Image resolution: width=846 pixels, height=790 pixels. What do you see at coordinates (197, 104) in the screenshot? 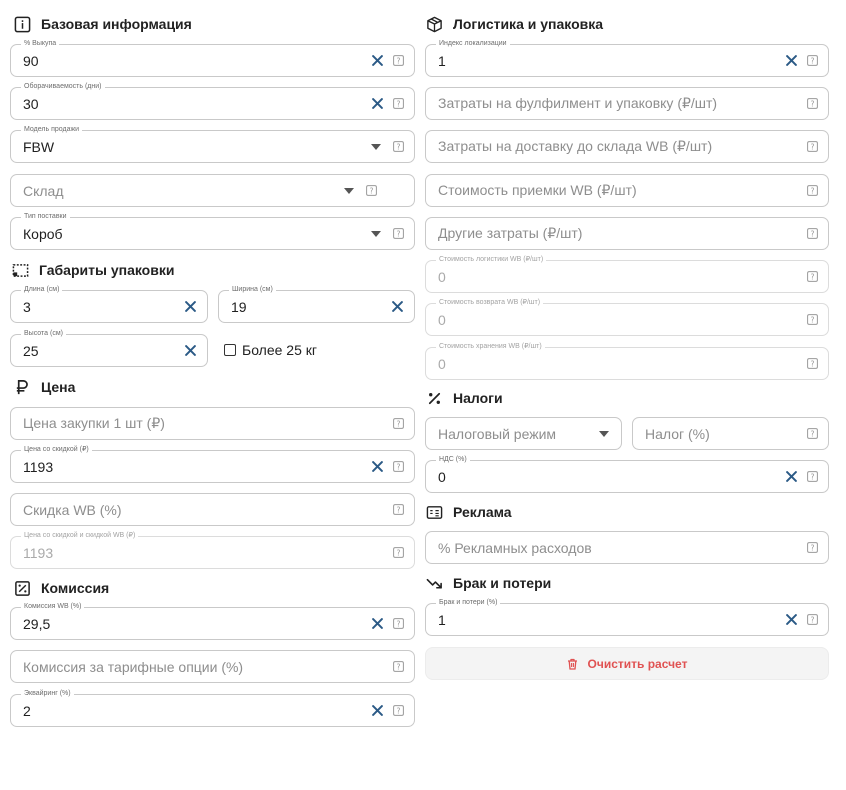
I see `turnover-value: 30` at bounding box center [197, 104].